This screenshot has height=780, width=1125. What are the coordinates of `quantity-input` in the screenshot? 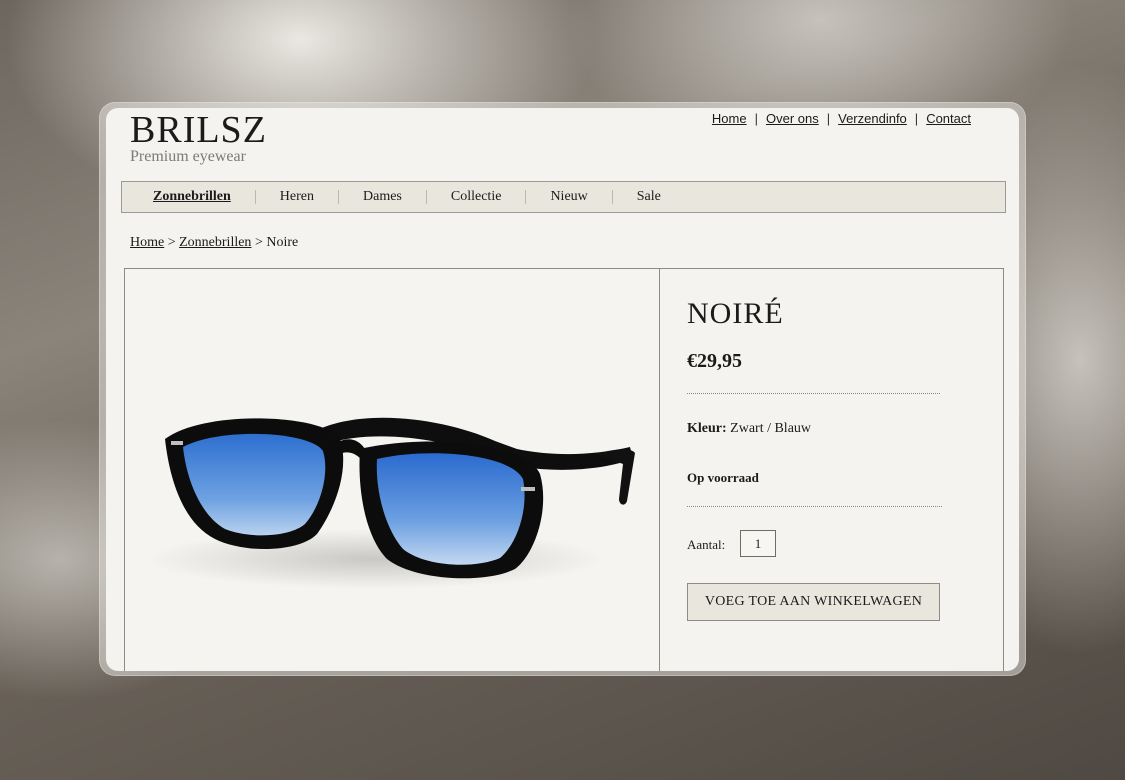 It's located at (758, 543).